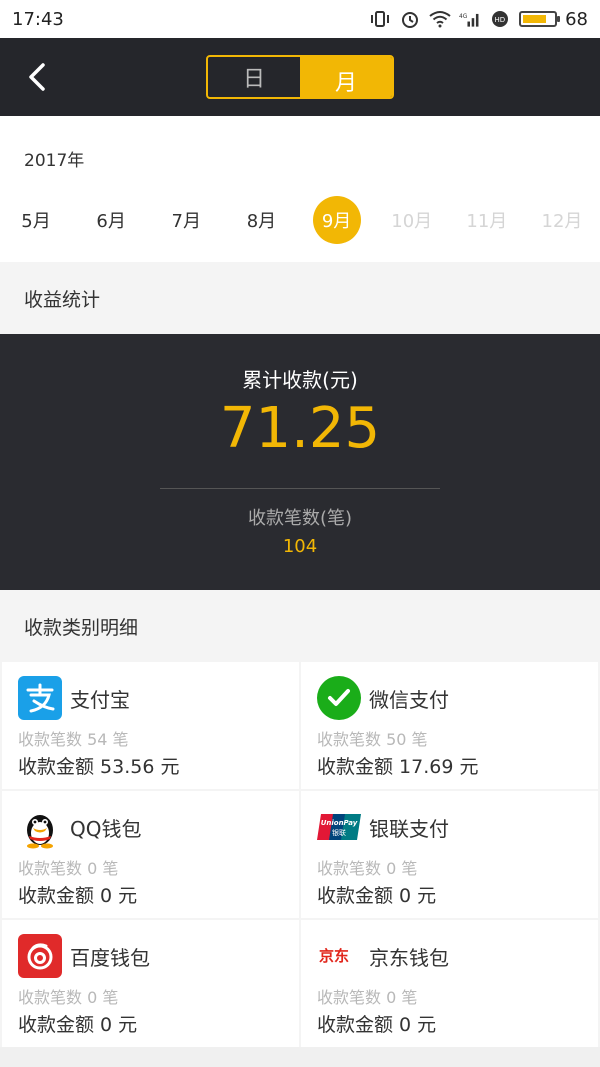  I want to click on month-12: 12月, so click(562, 221).